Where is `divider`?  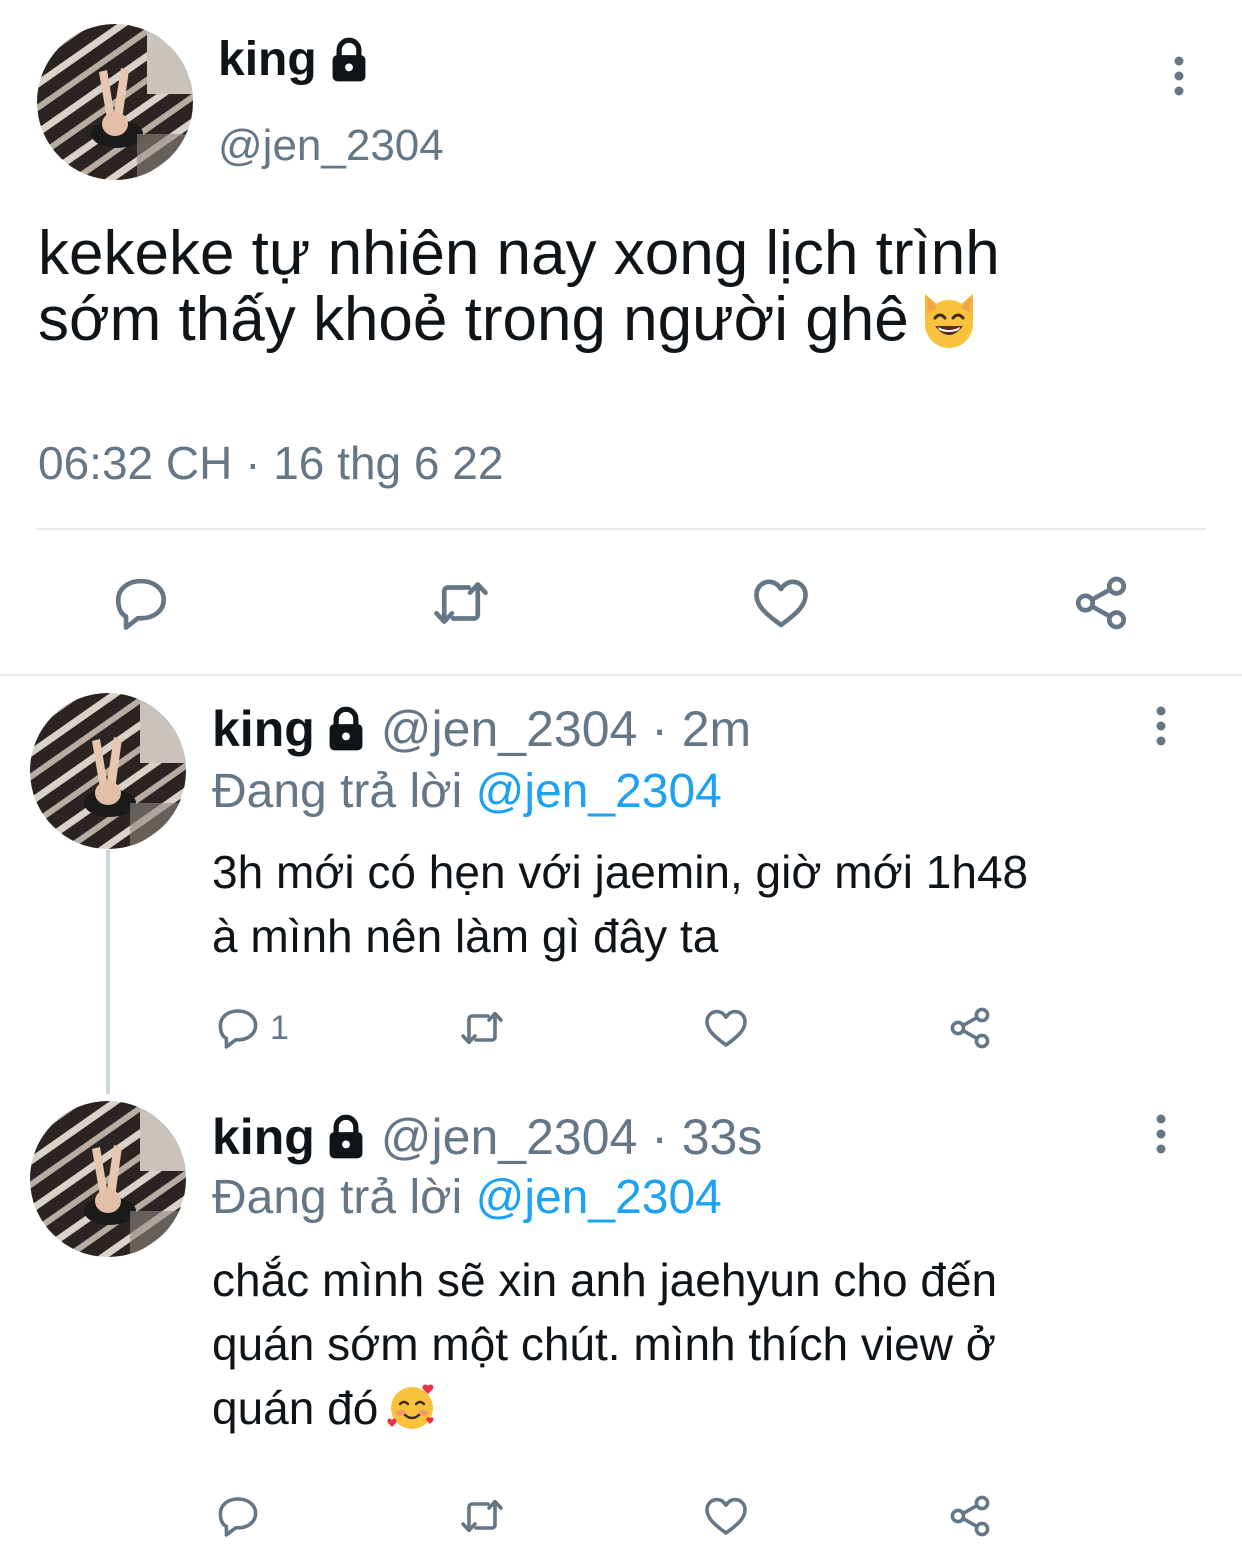
divider is located at coordinates (621, 529).